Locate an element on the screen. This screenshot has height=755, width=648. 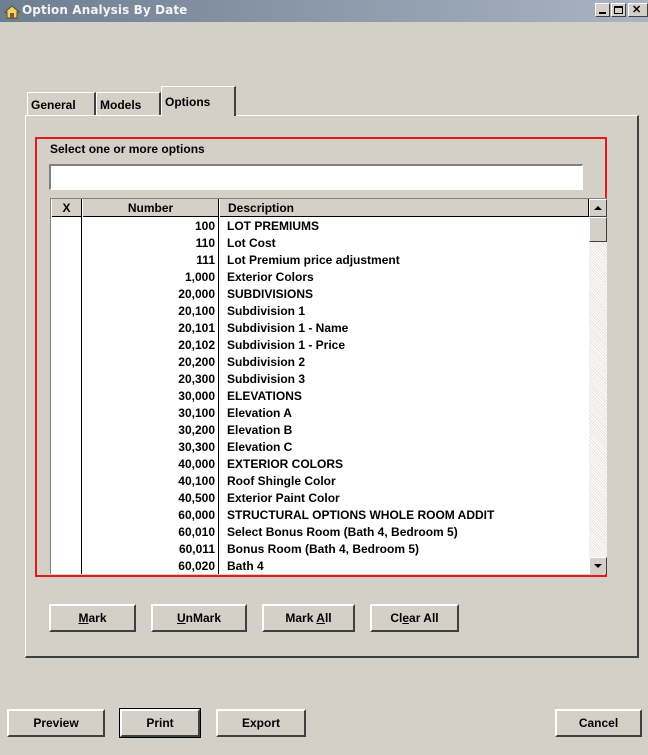
close-button: ✕ is located at coordinates (638, 10).